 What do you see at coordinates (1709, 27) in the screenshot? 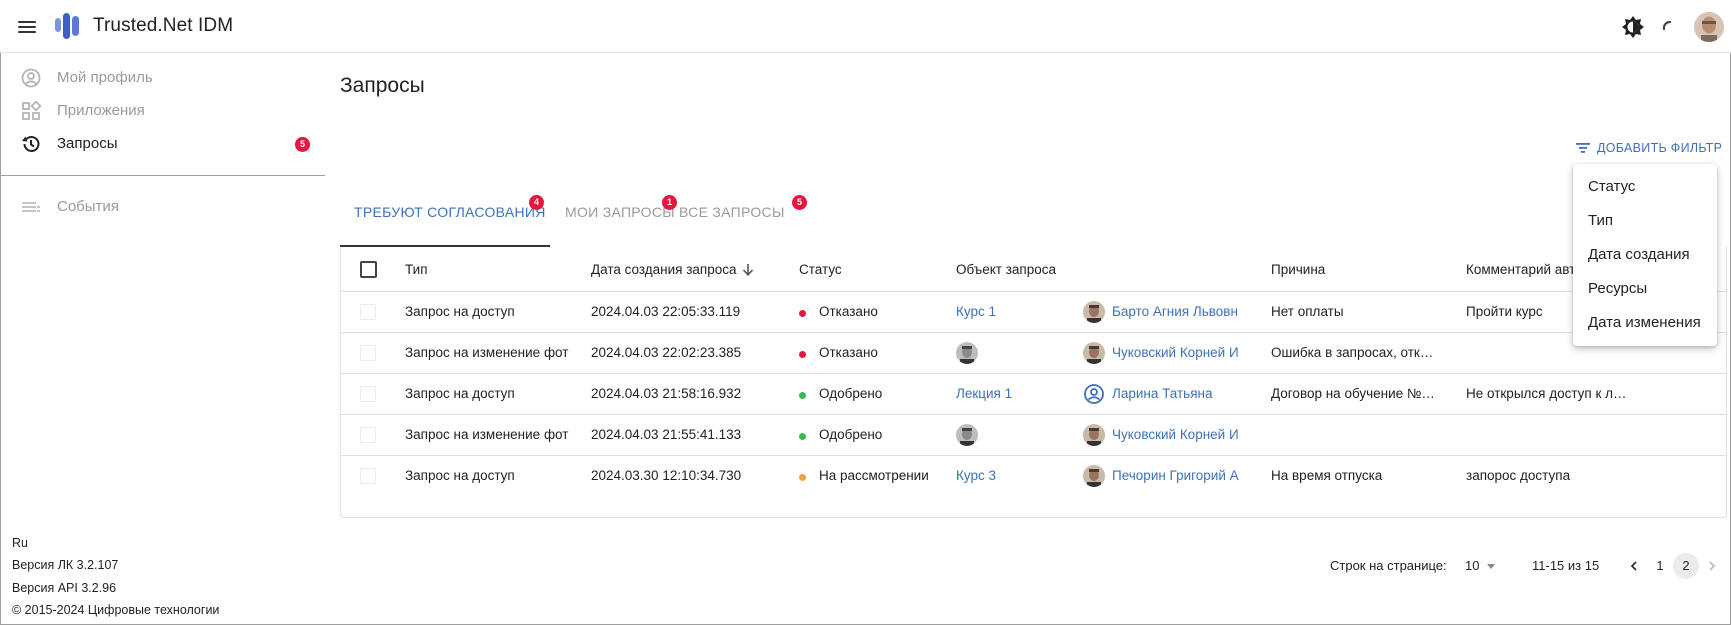
I see `user-avatar` at bounding box center [1709, 27].